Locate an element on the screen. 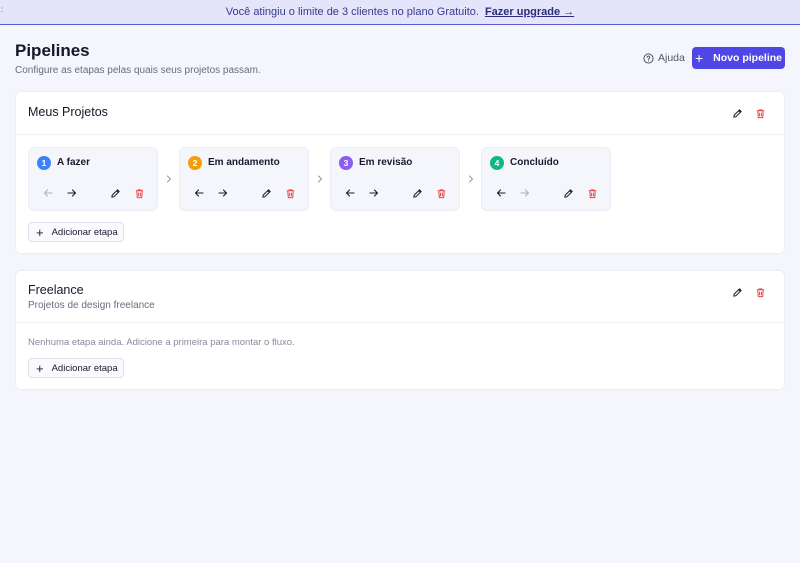  pipeline-name: Freelance is located at coordinates (56, 290).